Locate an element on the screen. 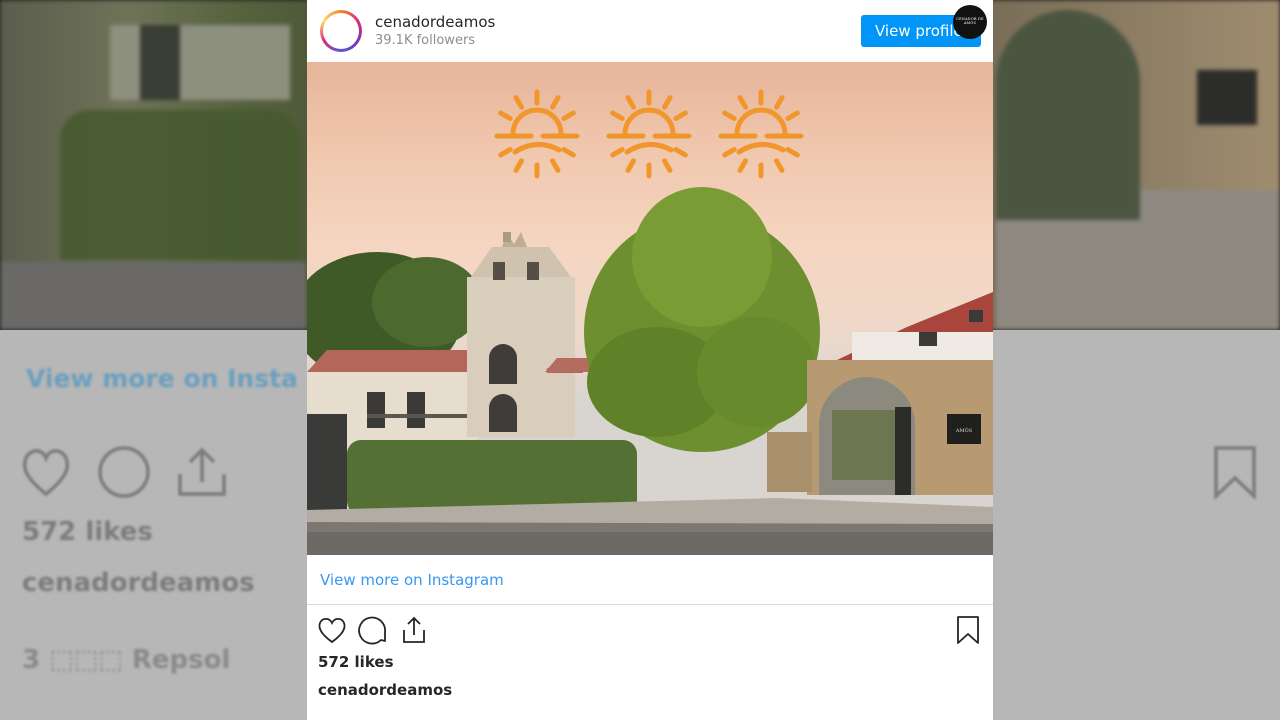 The width and height of the screenshot is (1280, 720). ghost-likes: 572 likes is located at coordinates (87, 532).